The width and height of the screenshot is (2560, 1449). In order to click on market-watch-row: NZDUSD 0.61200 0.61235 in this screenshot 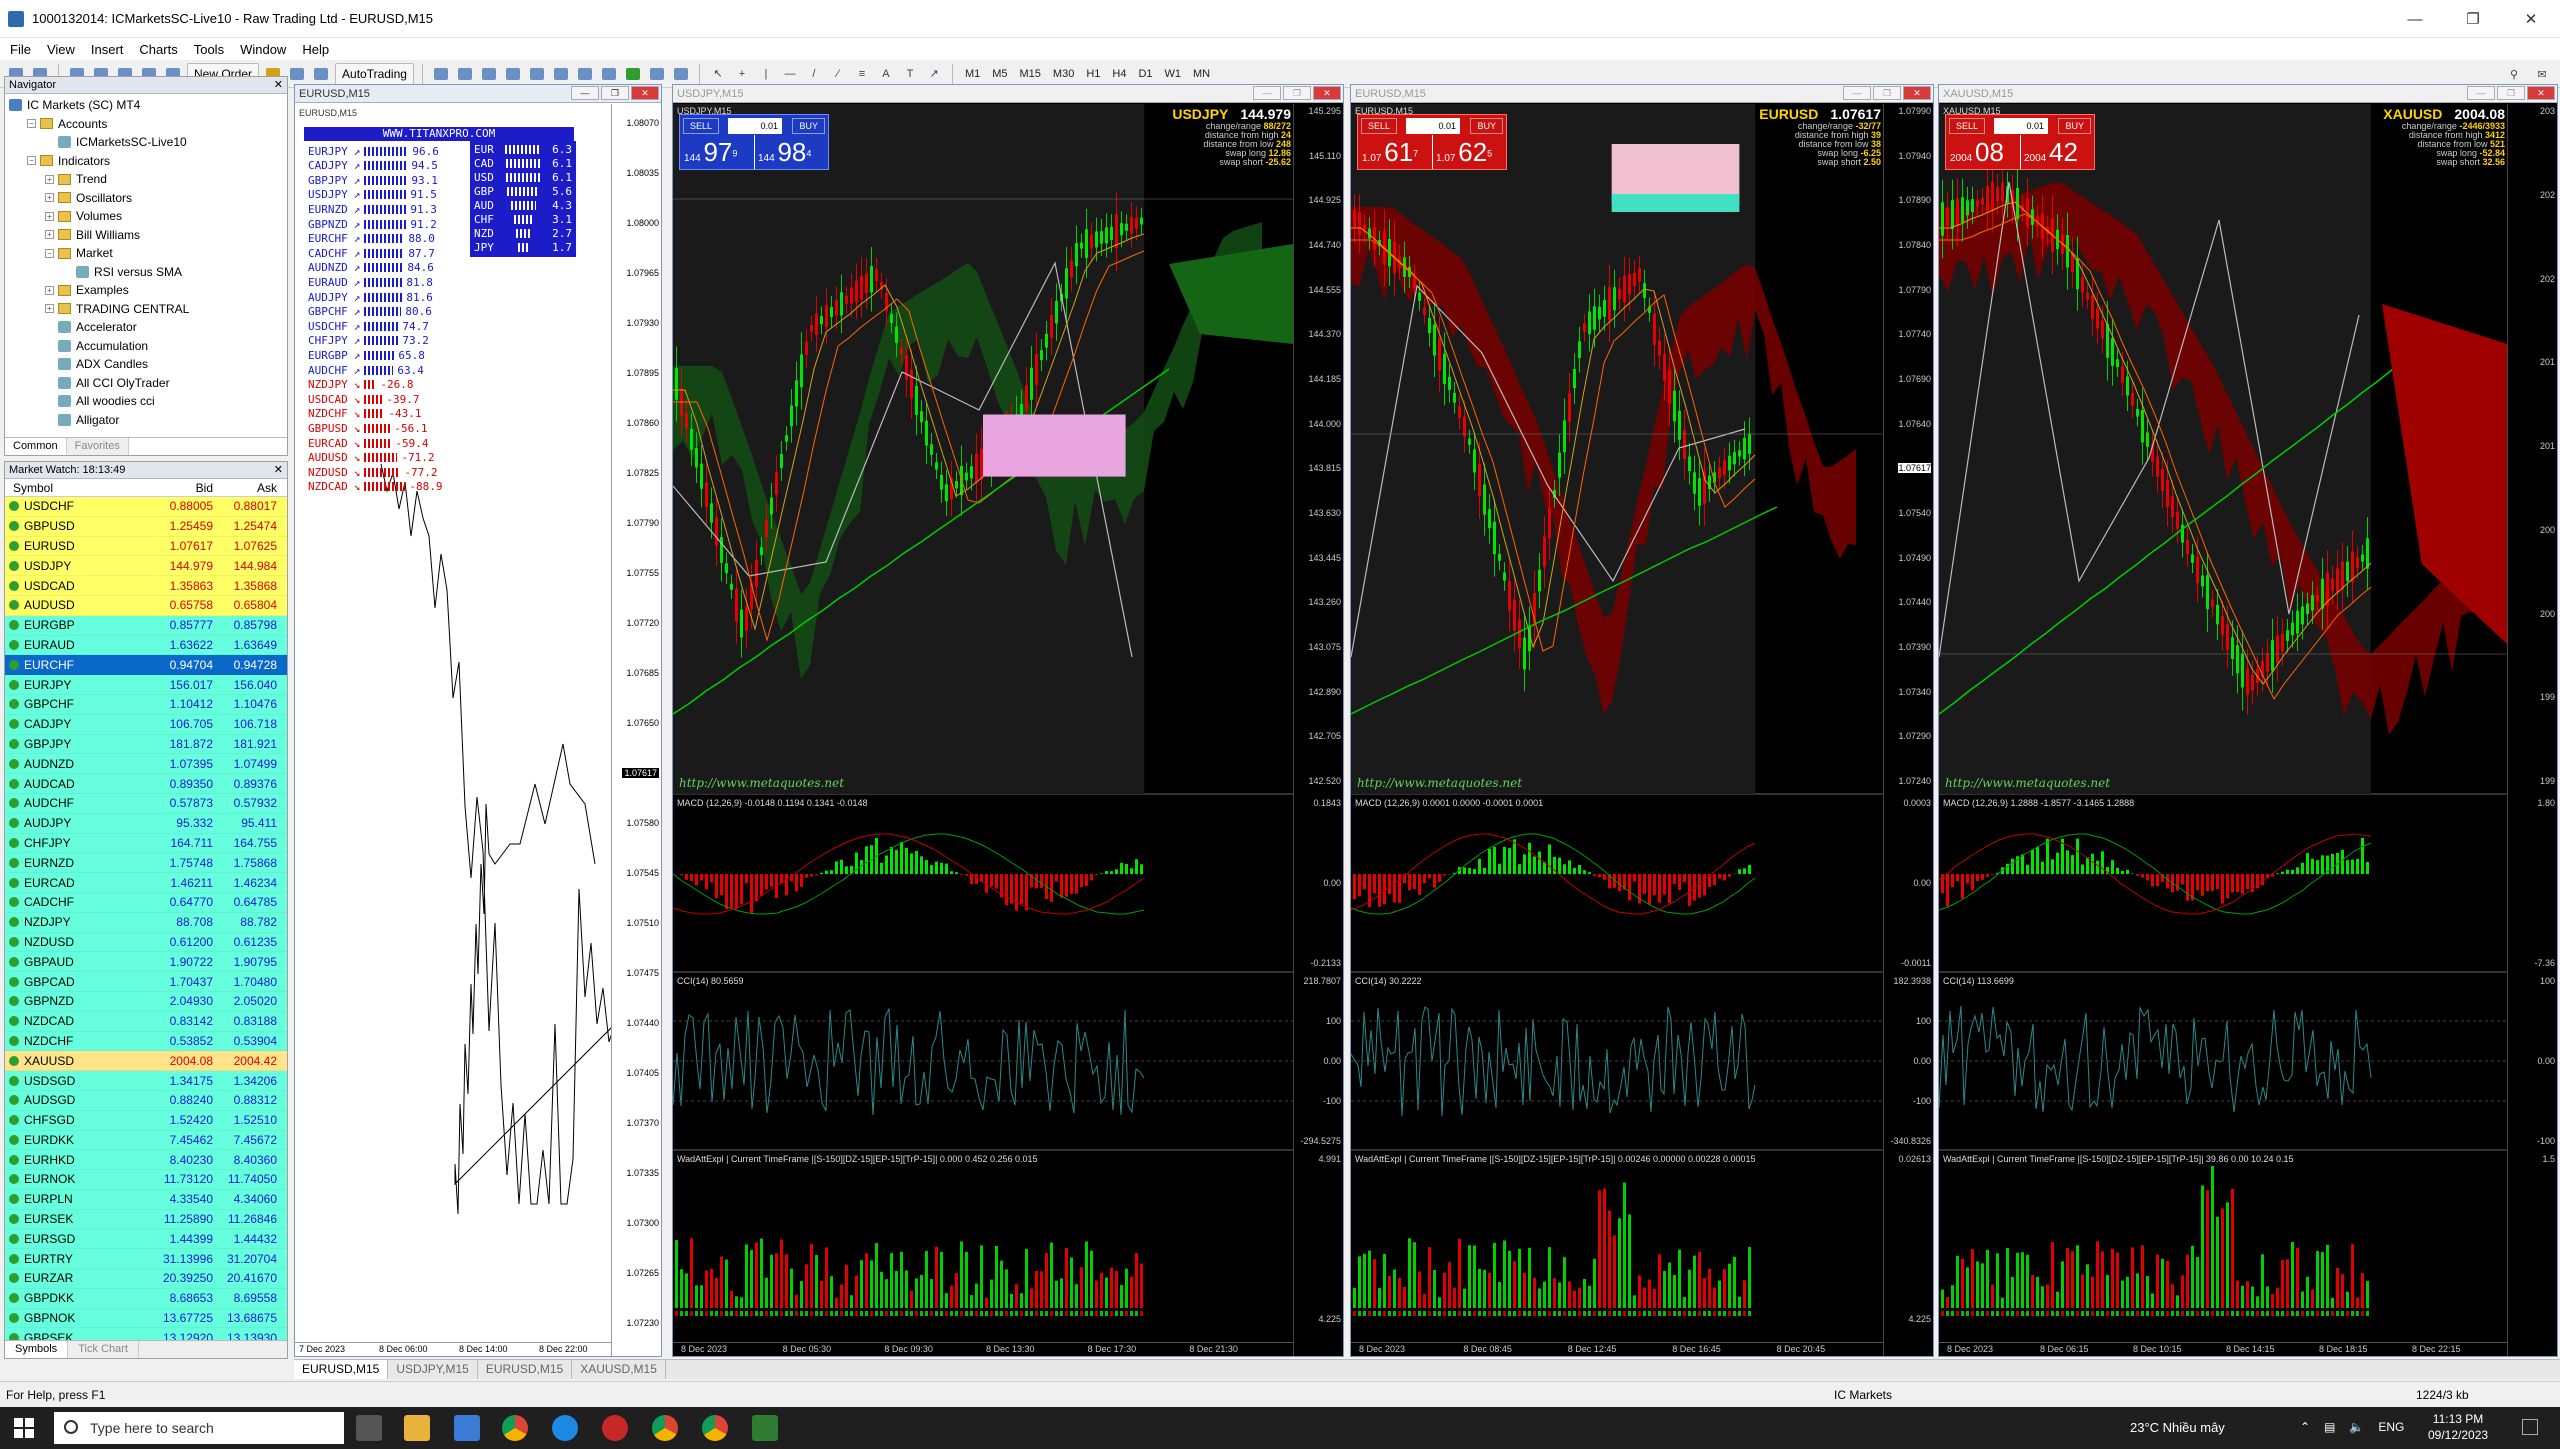, I will do `click(146, 942)`.